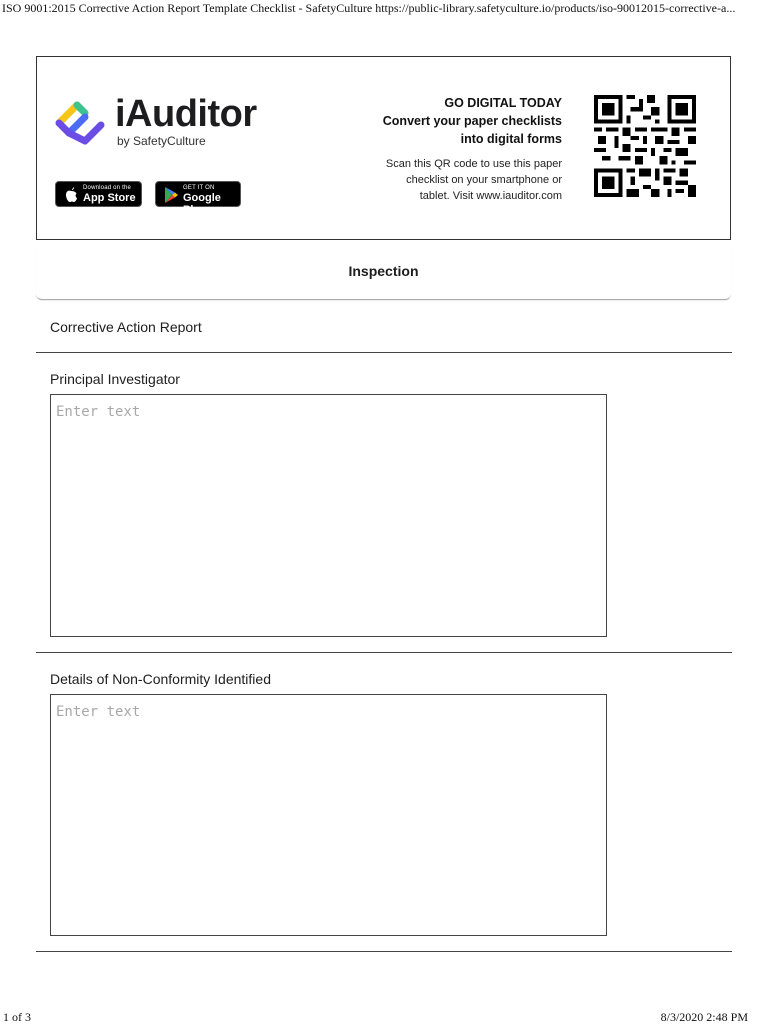 The width and height of the screenshot is (768, 1025). I want to click on inspection-title: Inspection, so click(383, 271).